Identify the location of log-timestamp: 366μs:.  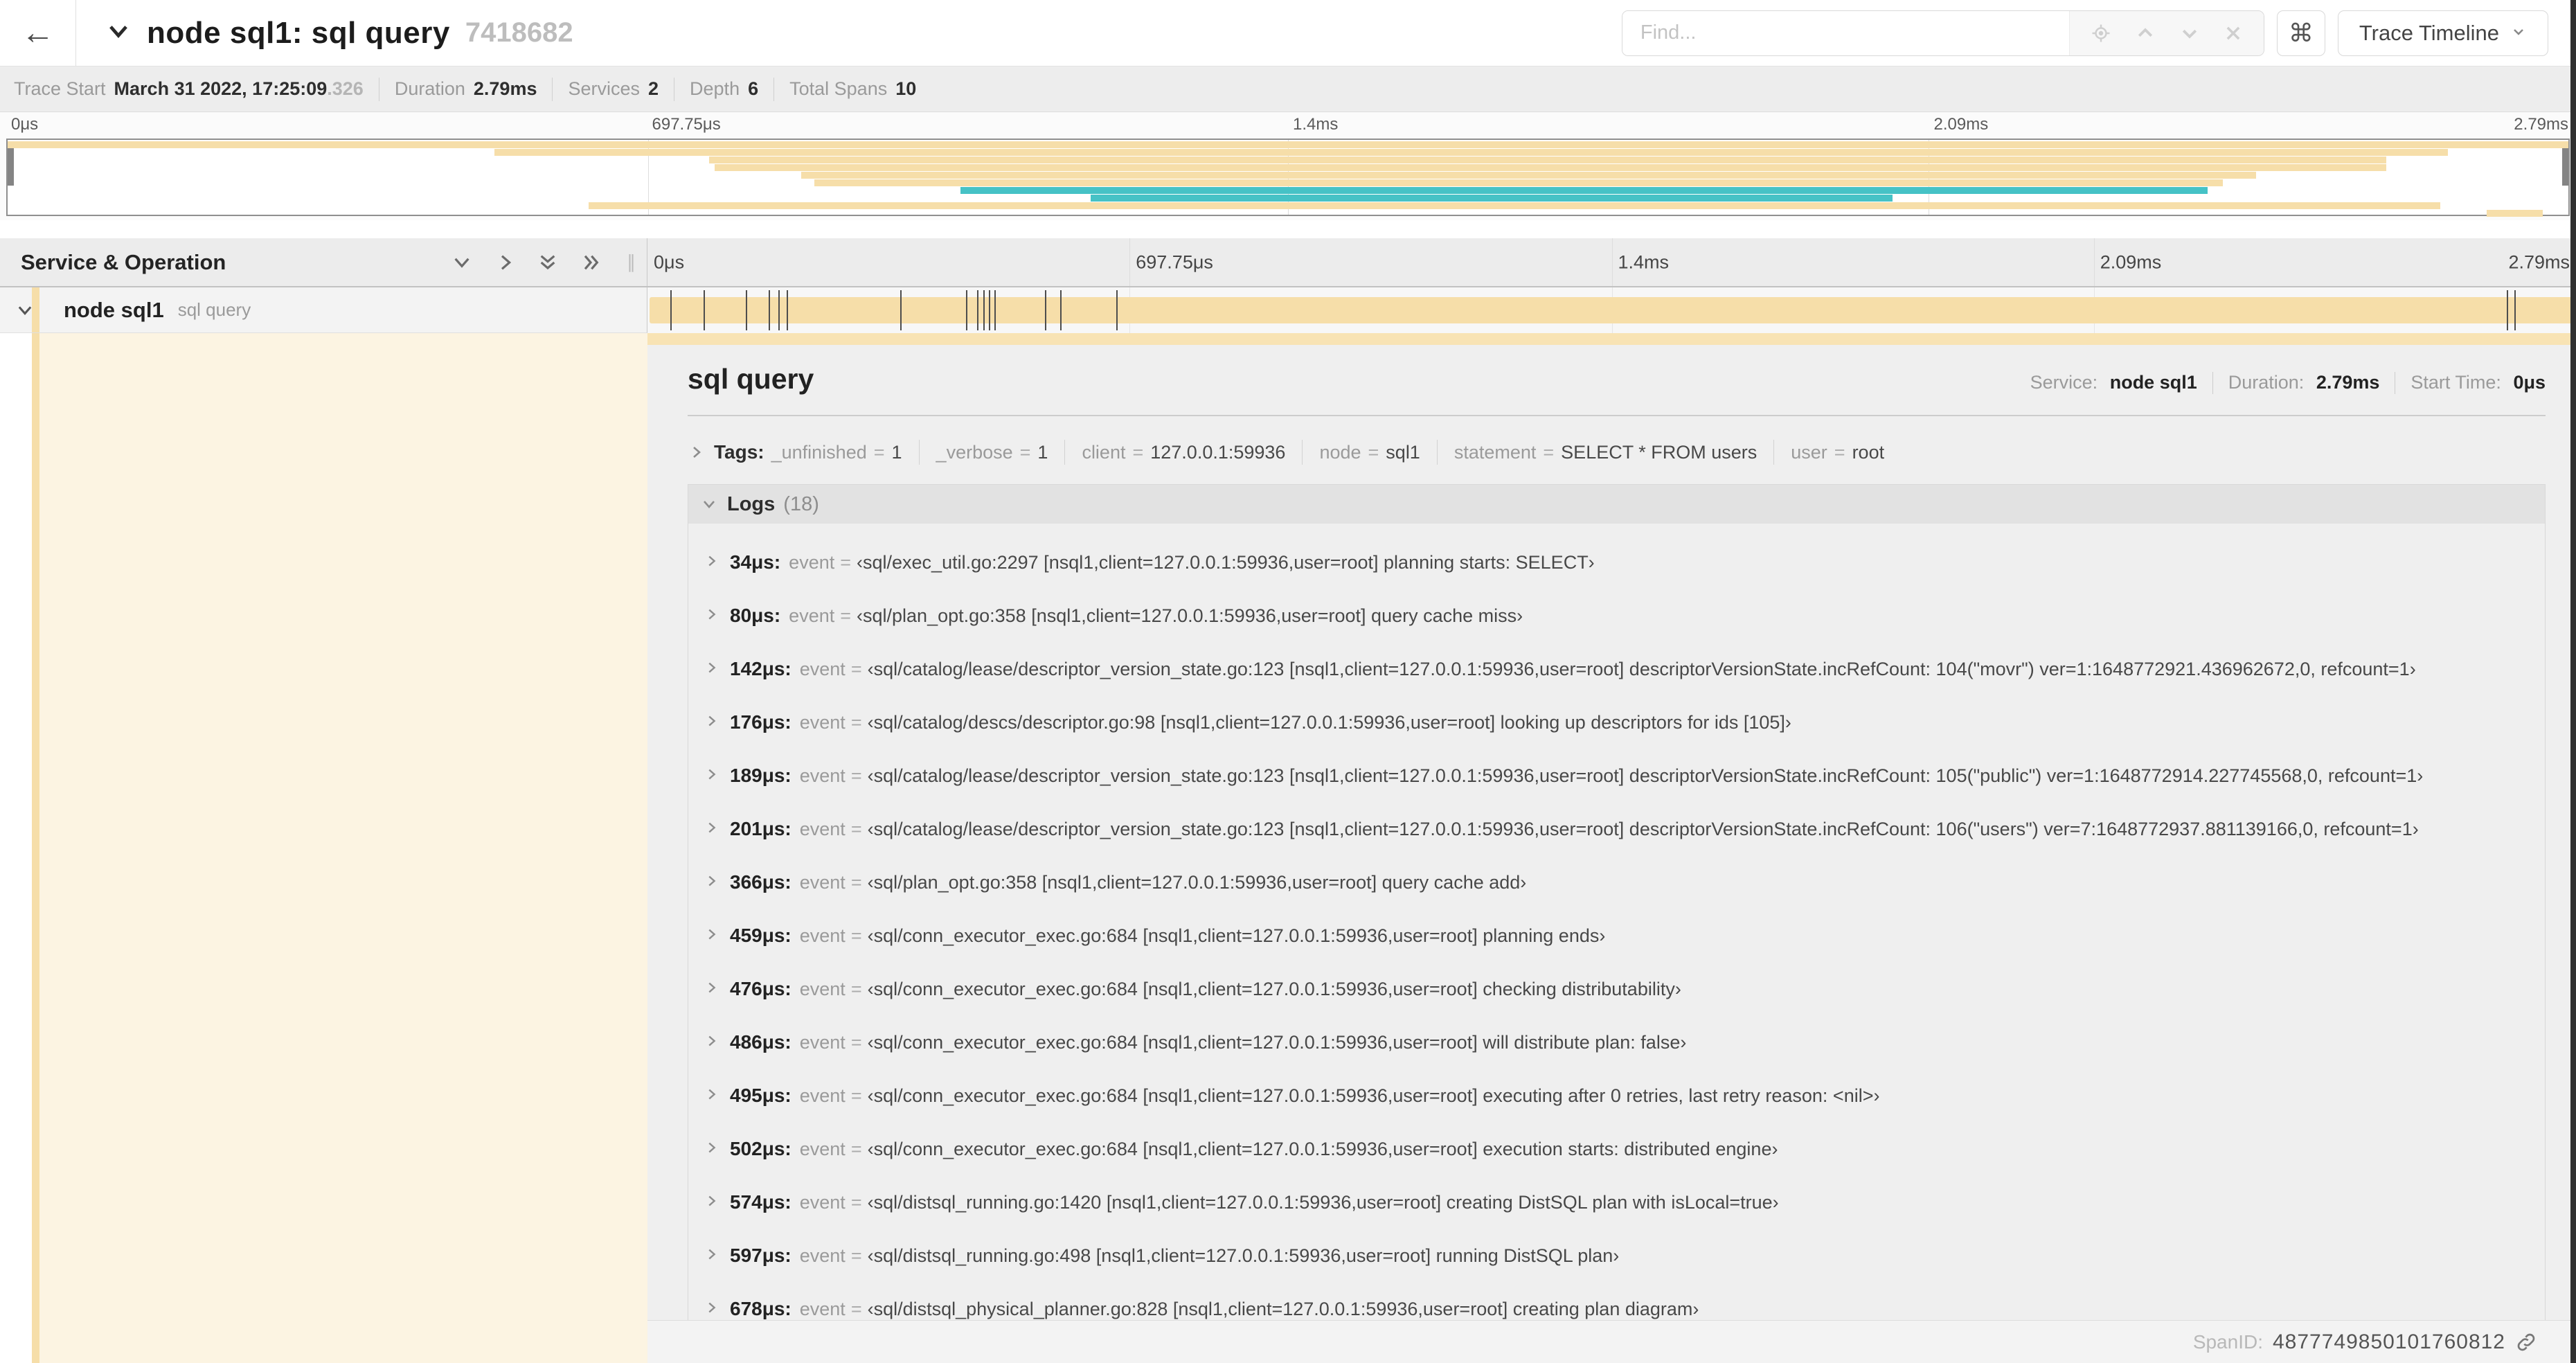
(761, 882).